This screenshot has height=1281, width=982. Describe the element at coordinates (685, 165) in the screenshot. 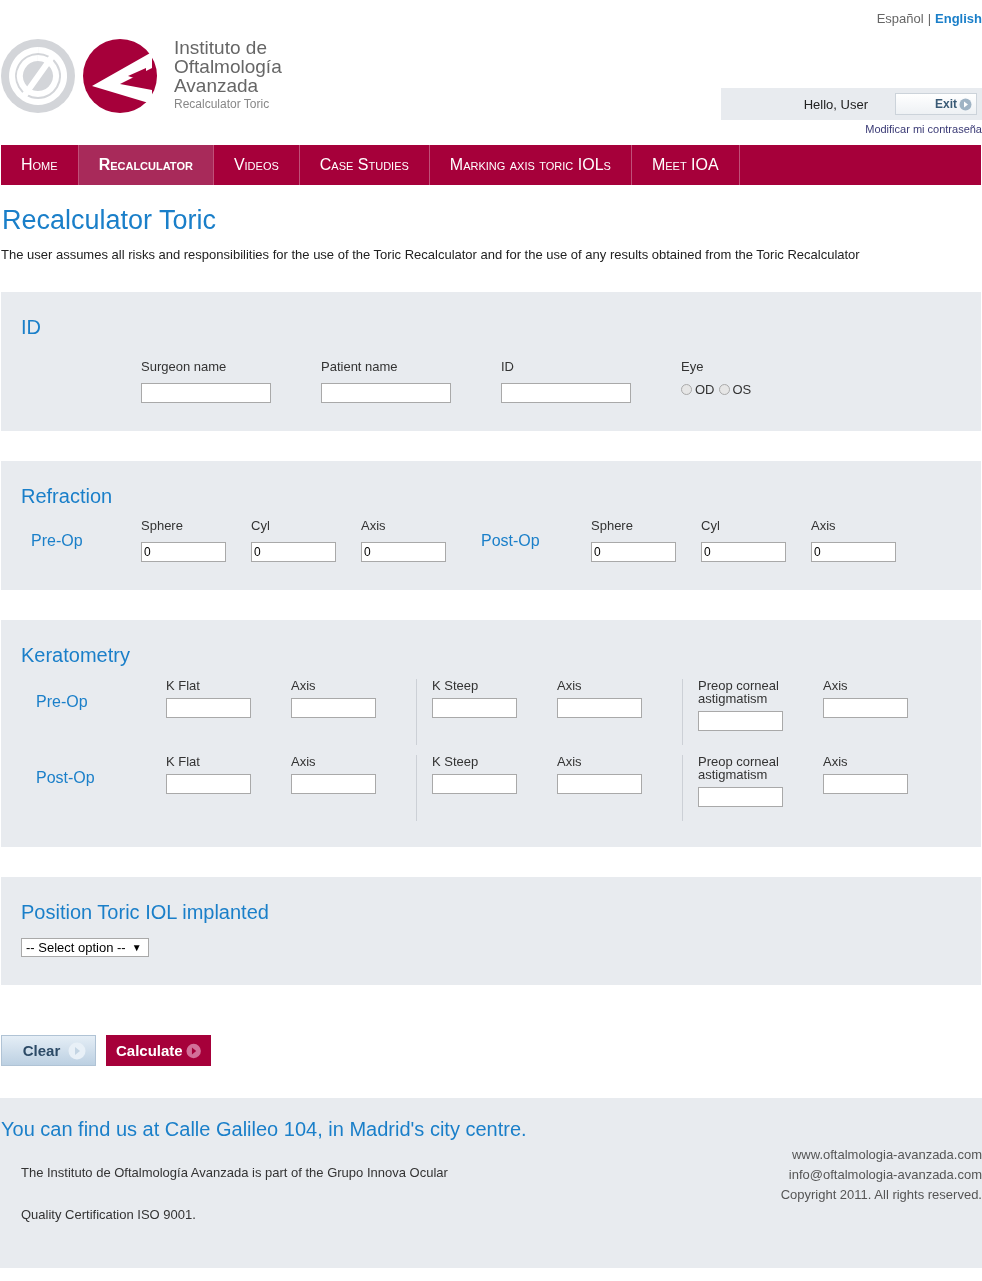

I see `nav-tab: Meet IOA` at that location.